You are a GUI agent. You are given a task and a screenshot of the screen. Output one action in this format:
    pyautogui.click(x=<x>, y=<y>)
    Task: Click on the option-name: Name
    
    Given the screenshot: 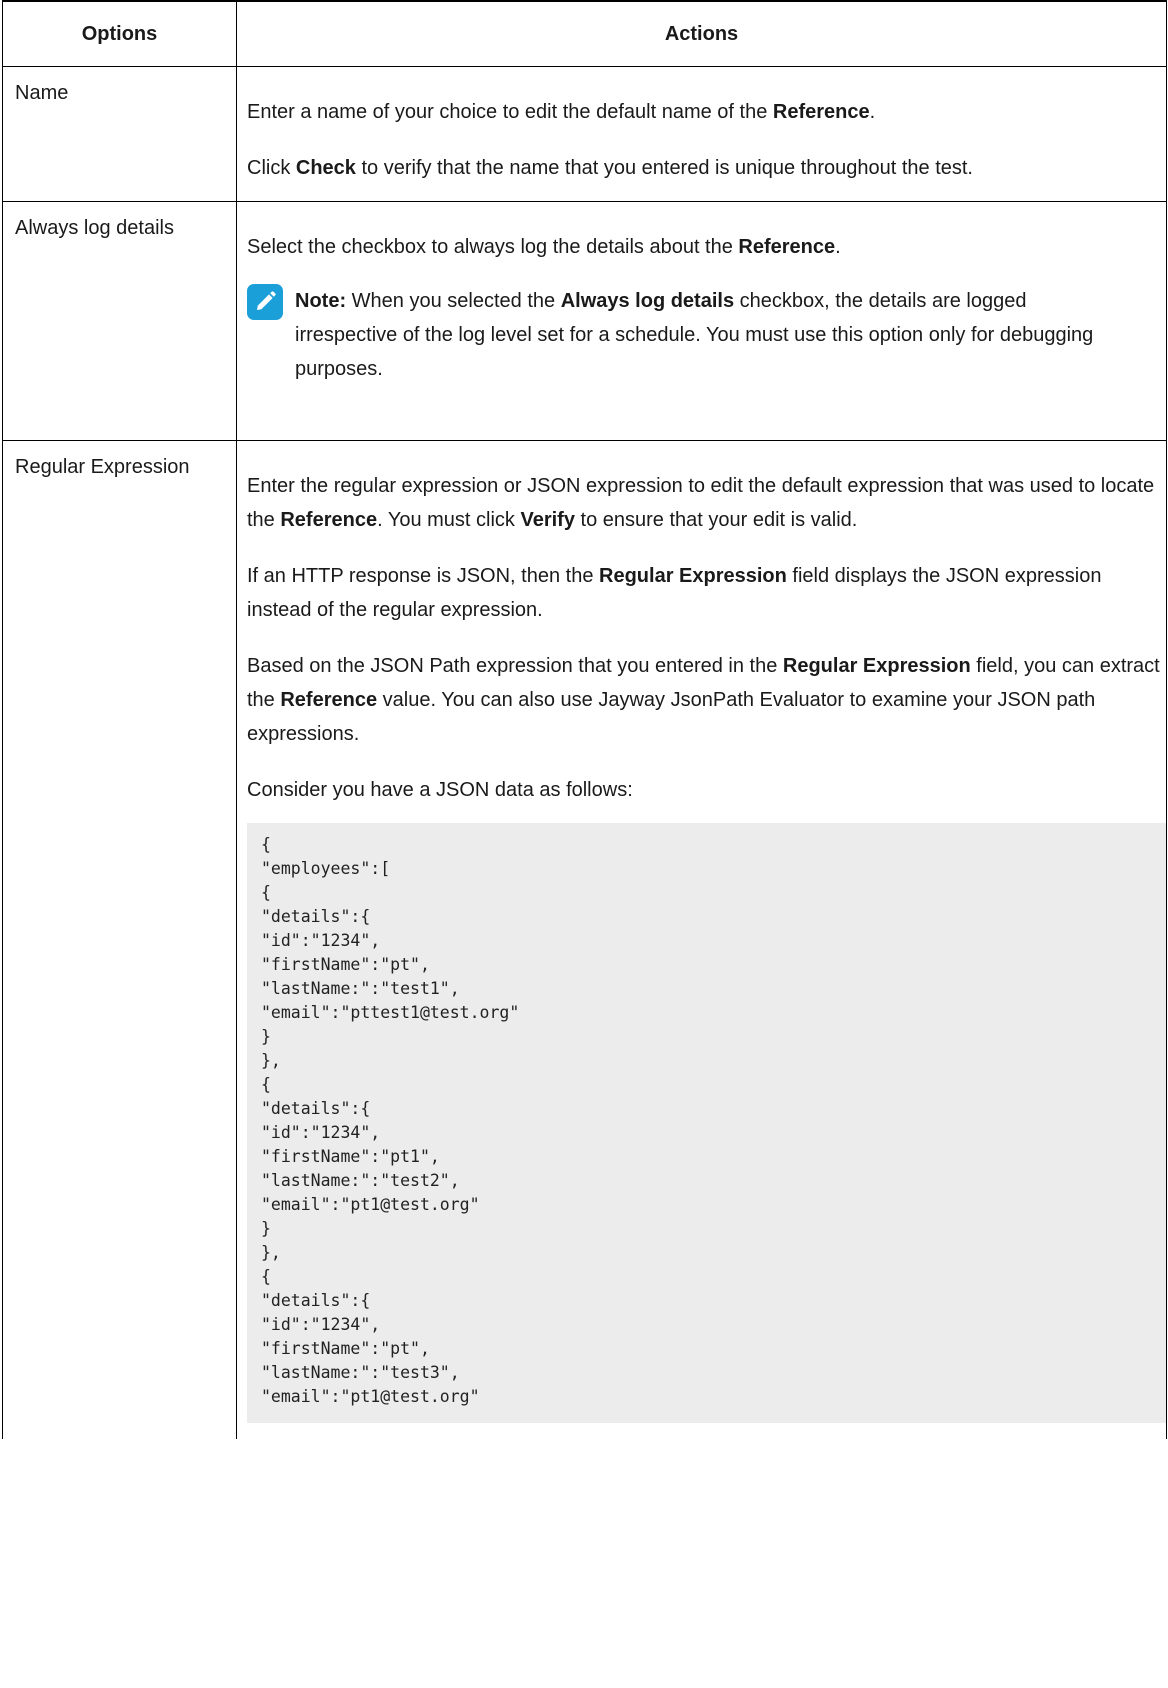 What is the action you would take?
    pyautogui.click(x=119, y=134)
    